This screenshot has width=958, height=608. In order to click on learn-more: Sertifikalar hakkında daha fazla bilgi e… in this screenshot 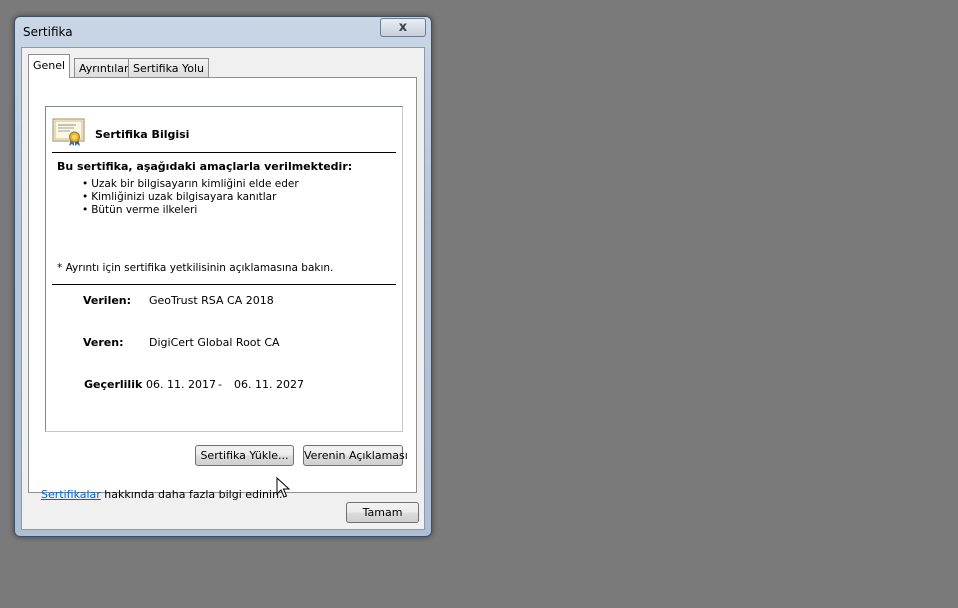, I will do `click(162, 494)`.